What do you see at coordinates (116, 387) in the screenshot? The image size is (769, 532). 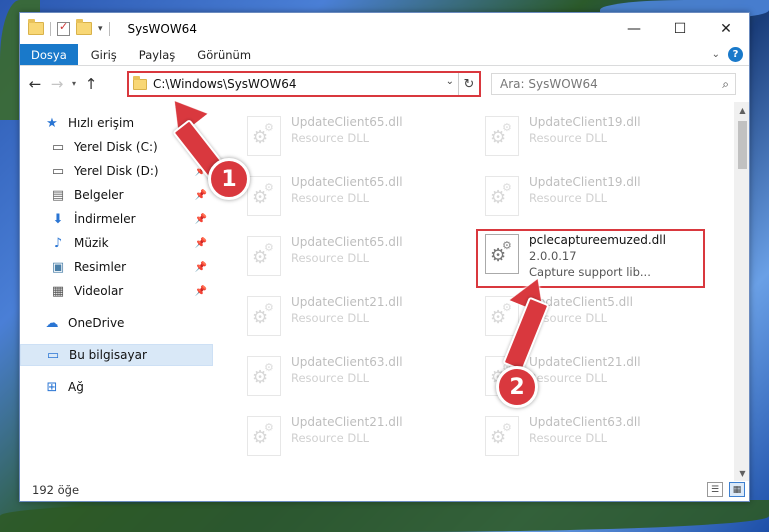 I see `sidebar-item-network: ⊞ Ağ` at bounding box center [116, 387].